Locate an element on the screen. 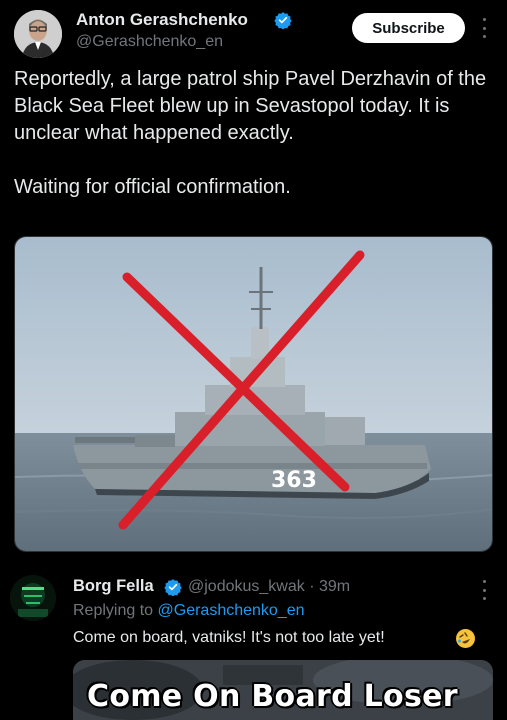 The width and height of the screenshot is (507, 720). reply-more-options-icon is located at coordinates (484, 590).